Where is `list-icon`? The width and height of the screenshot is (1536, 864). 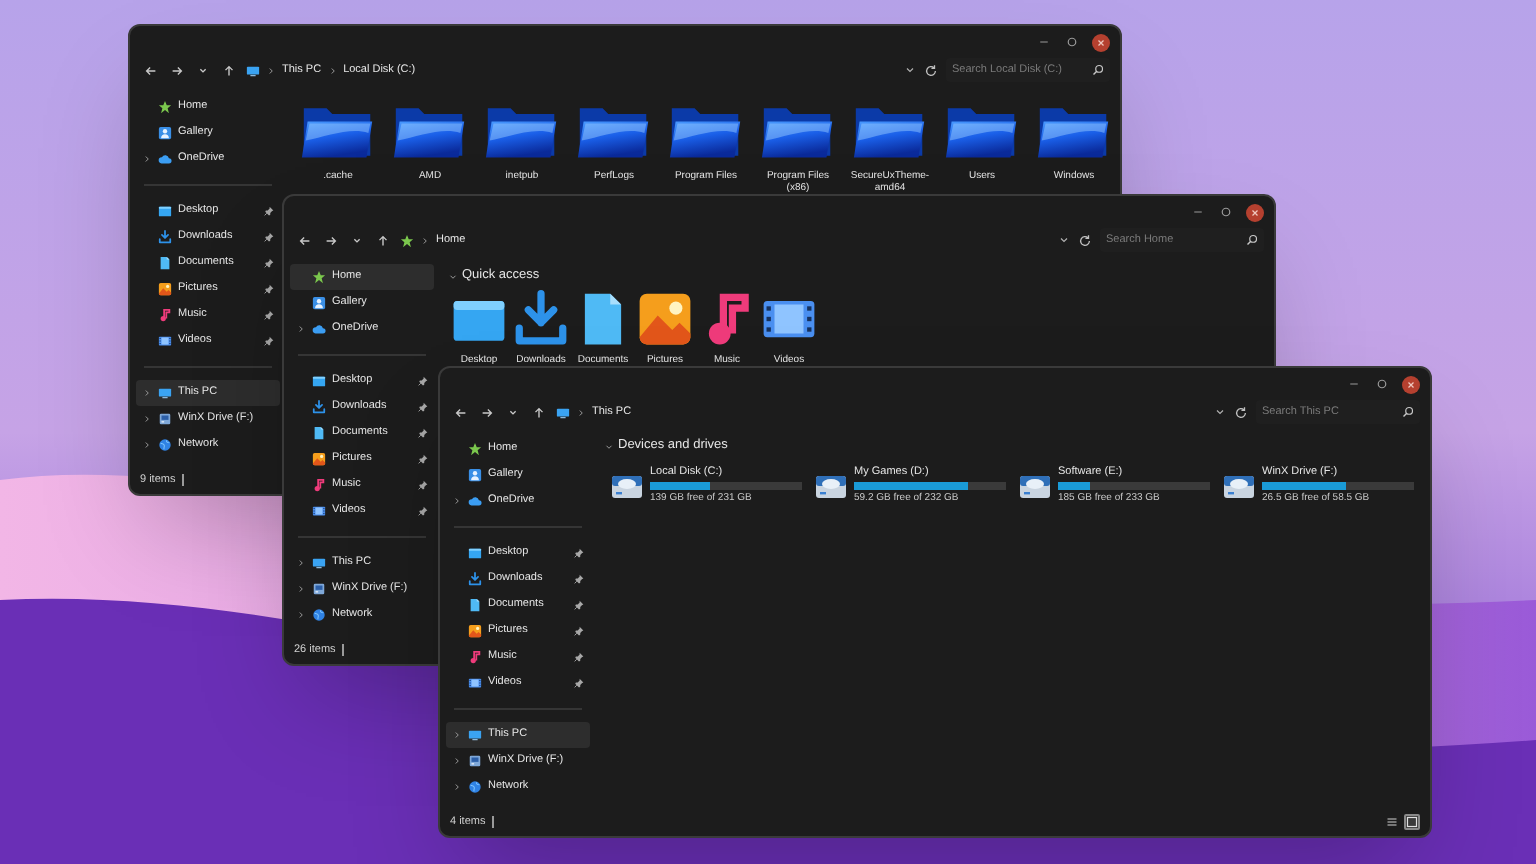 list-icon is located at coordinates (1392, 822).